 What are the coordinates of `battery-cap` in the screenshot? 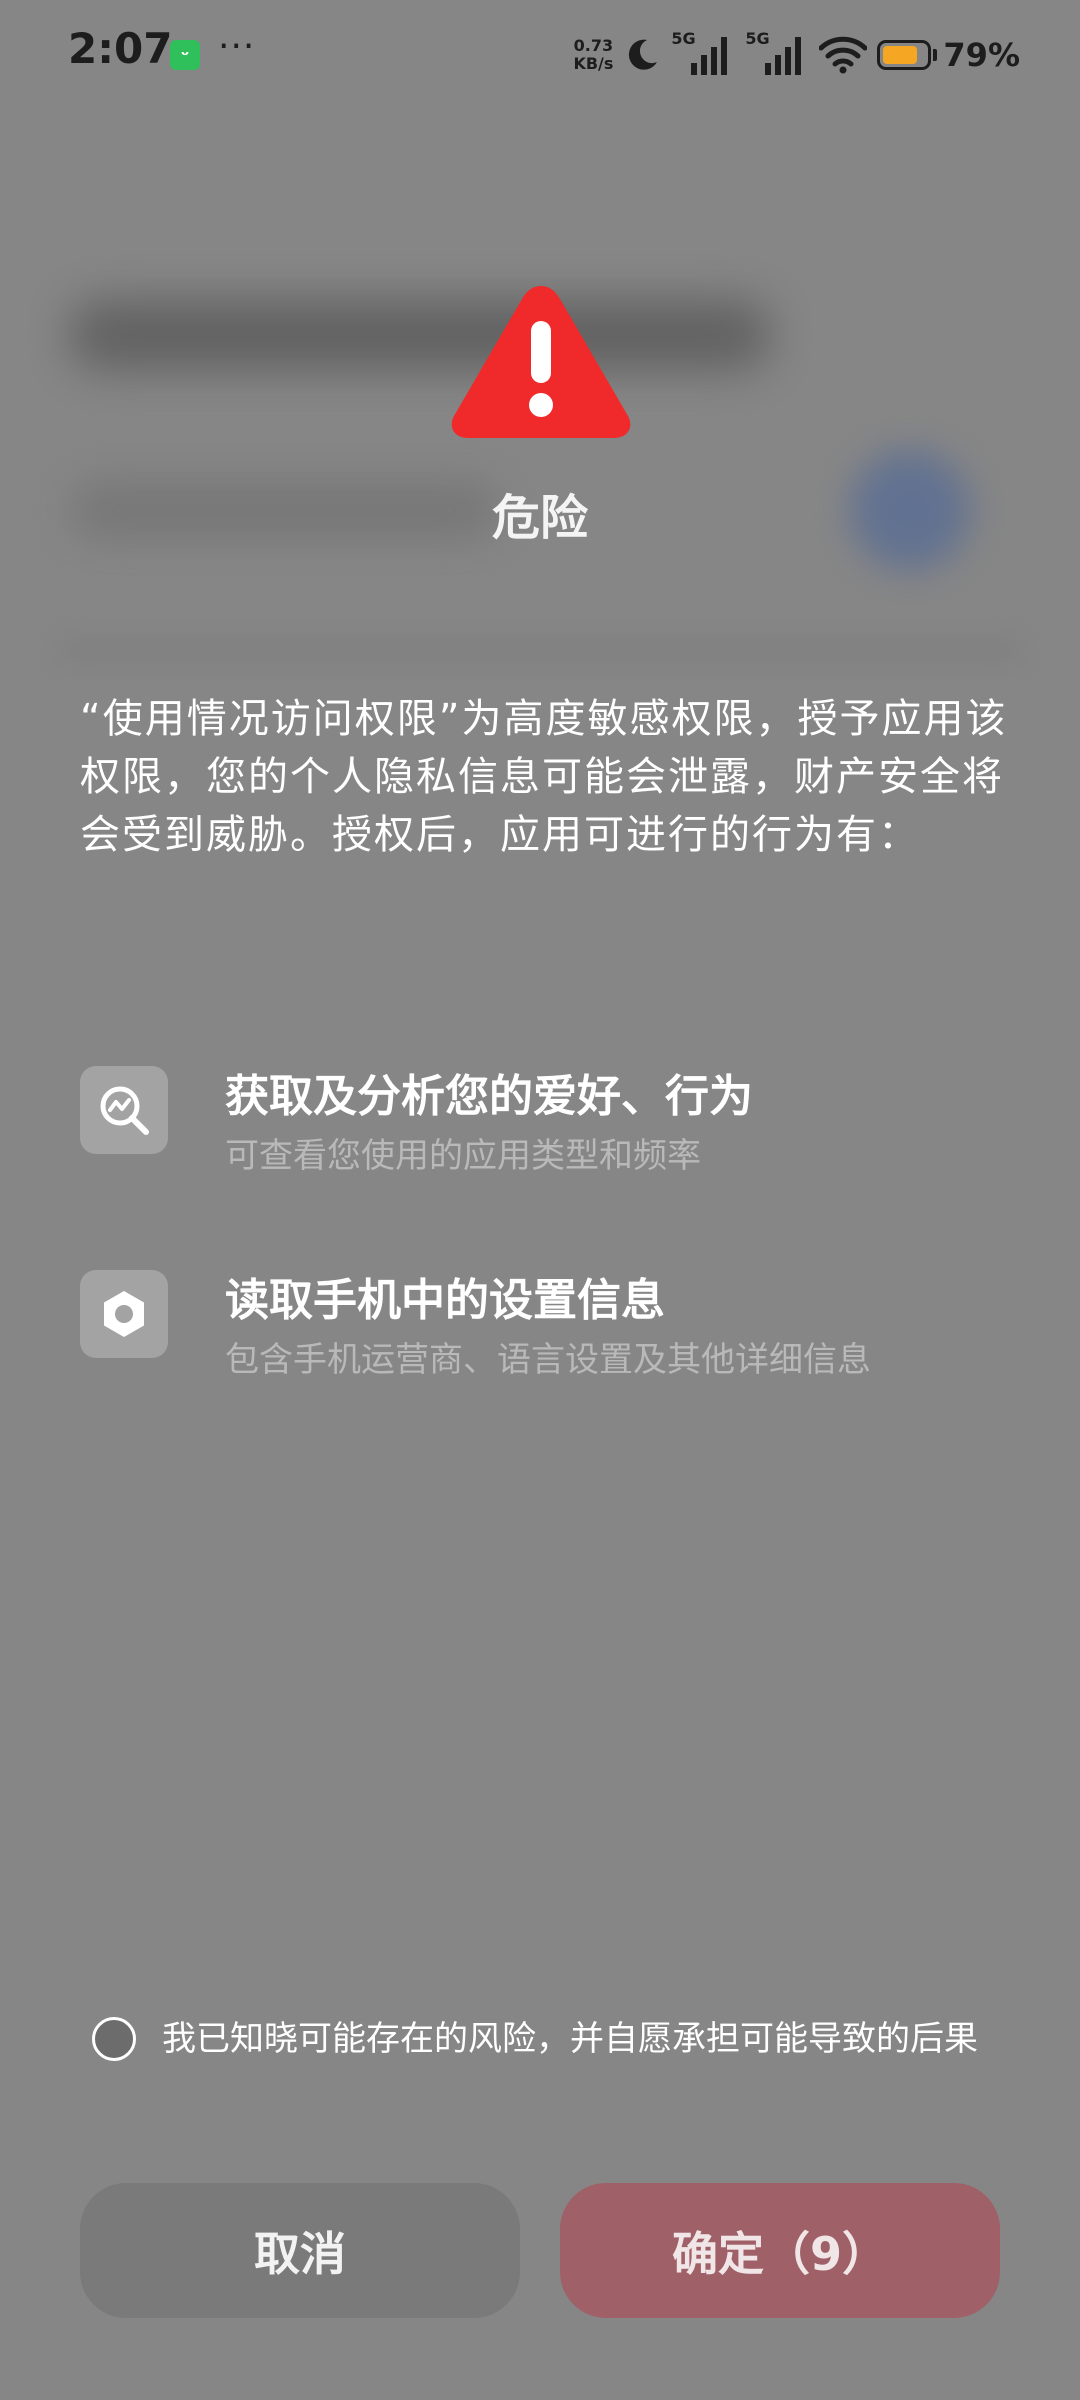 It's located at (935, 55).